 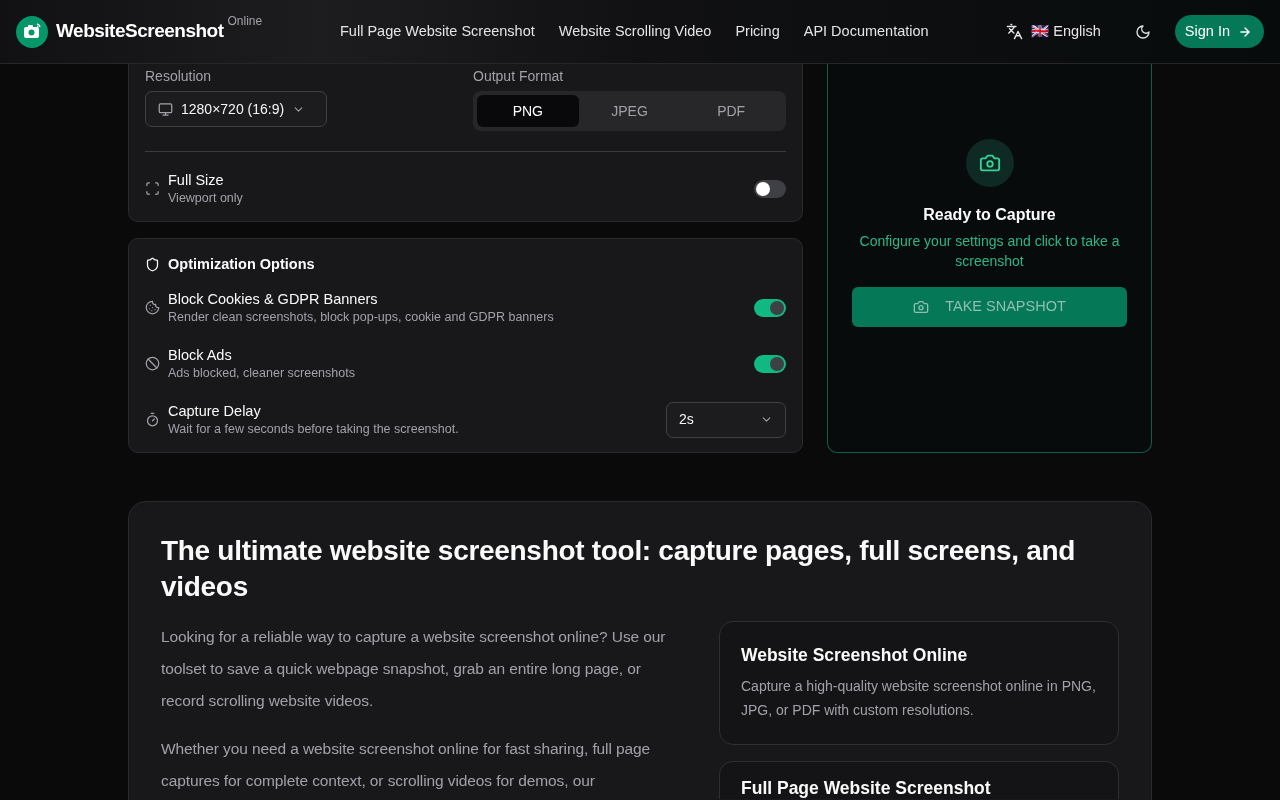 What do you see at coordinates (152, 188) in the screenshot?
I see `fullscreen-icon` at bounding box center [152, 188].